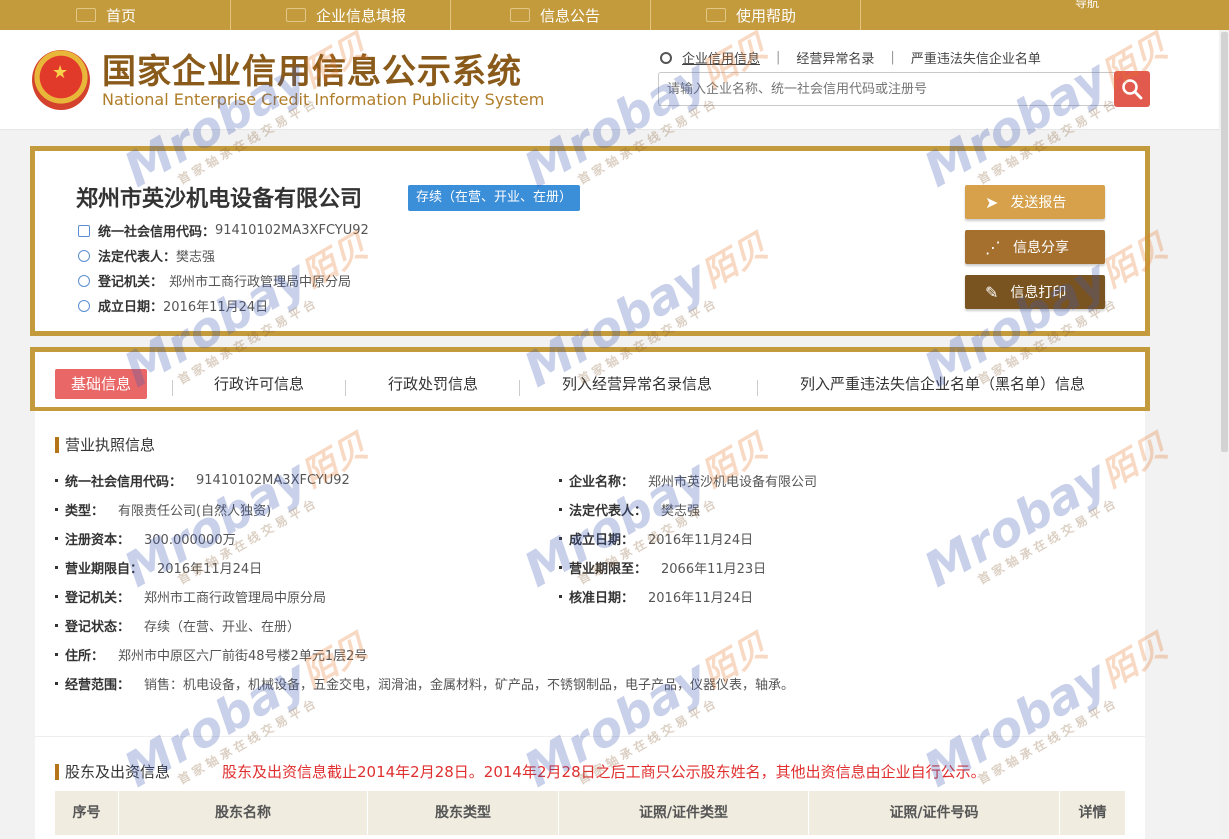  I want to click on national-emblem-icon: ★, so click(61, 80).